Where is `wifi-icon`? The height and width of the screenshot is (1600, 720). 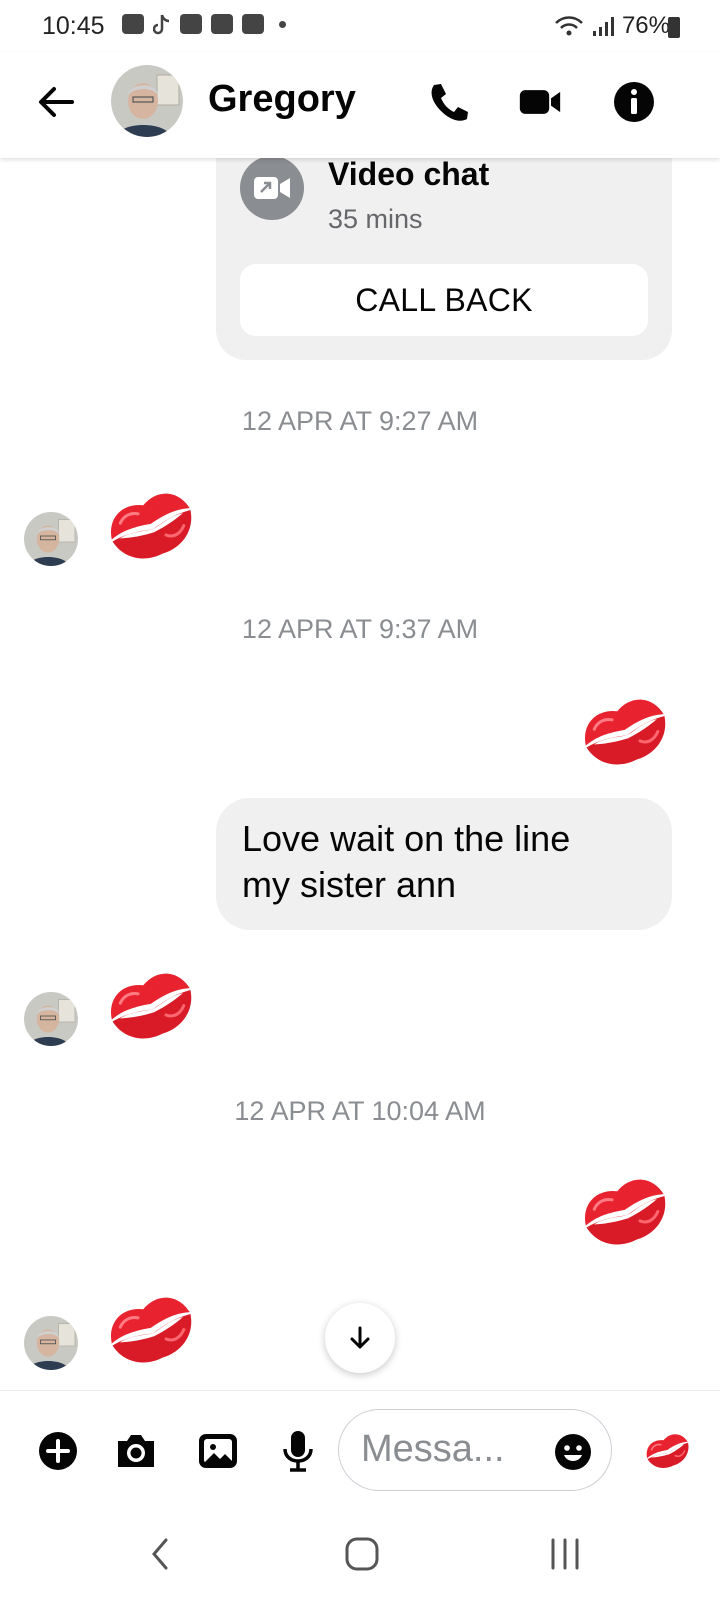 wifi-icon is located at coordinates (569, 26).